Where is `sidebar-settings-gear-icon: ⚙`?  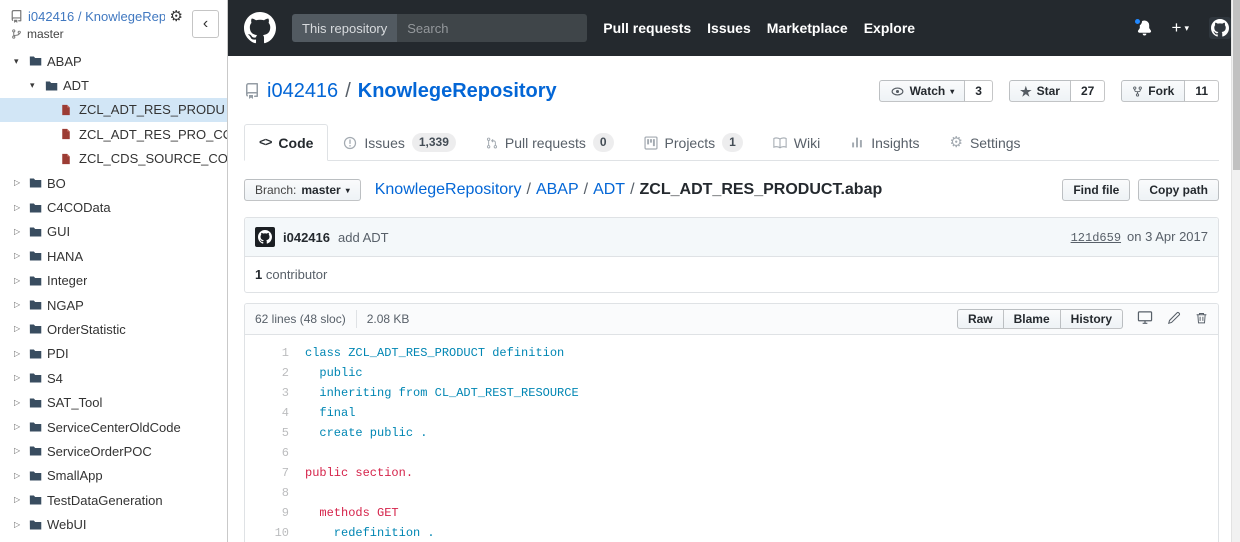 sidebar-settings-gear-icon: ⚙ is located at coordinates (176, 16).